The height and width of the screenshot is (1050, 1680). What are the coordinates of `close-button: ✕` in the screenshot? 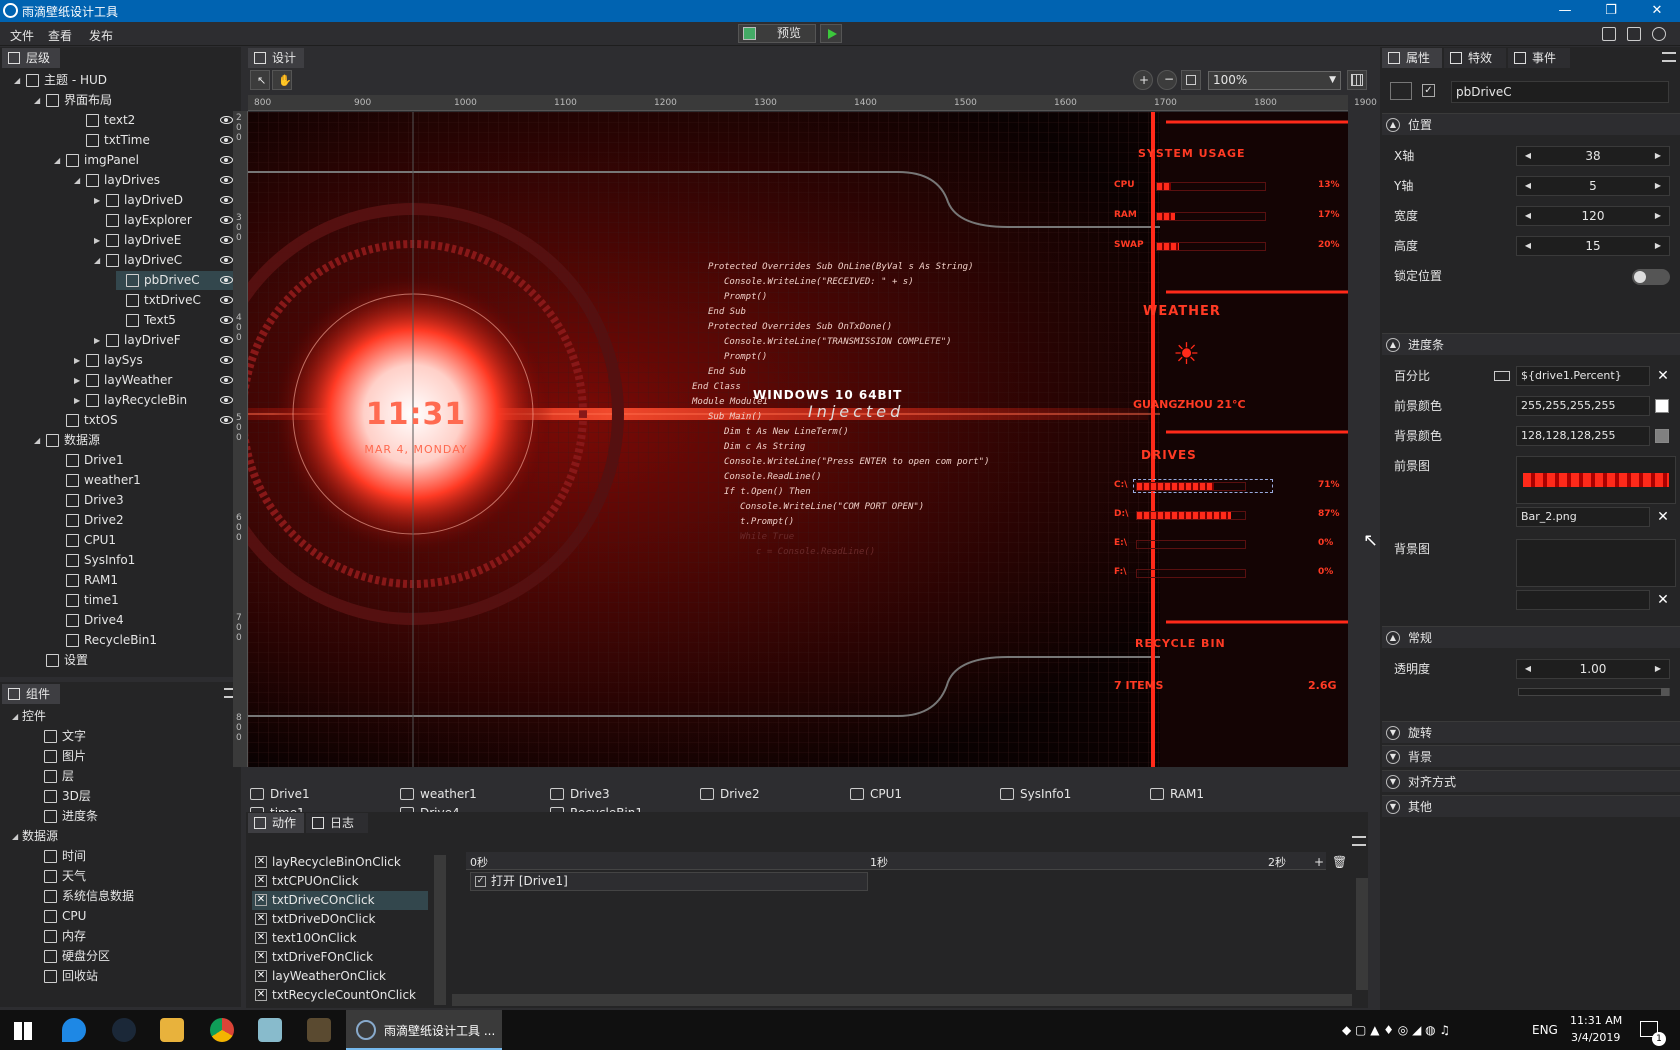 It's located at (1657, 11).